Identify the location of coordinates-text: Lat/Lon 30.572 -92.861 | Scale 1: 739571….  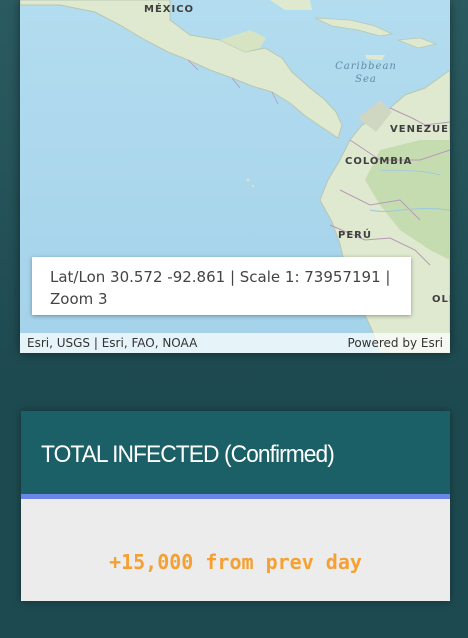
(220, 288).